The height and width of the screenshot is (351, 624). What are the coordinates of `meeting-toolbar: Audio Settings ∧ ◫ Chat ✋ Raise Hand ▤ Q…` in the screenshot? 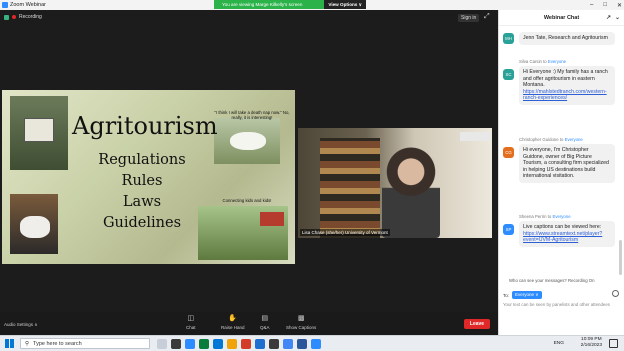 It's located at (249, 323).